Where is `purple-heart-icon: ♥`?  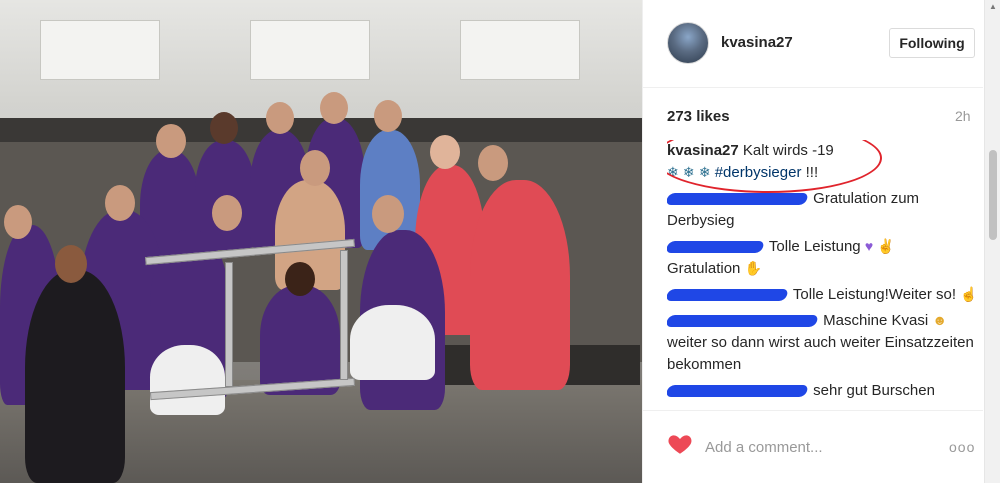 purple-heart-icon: ♥ is located at coordinates (869, 246).